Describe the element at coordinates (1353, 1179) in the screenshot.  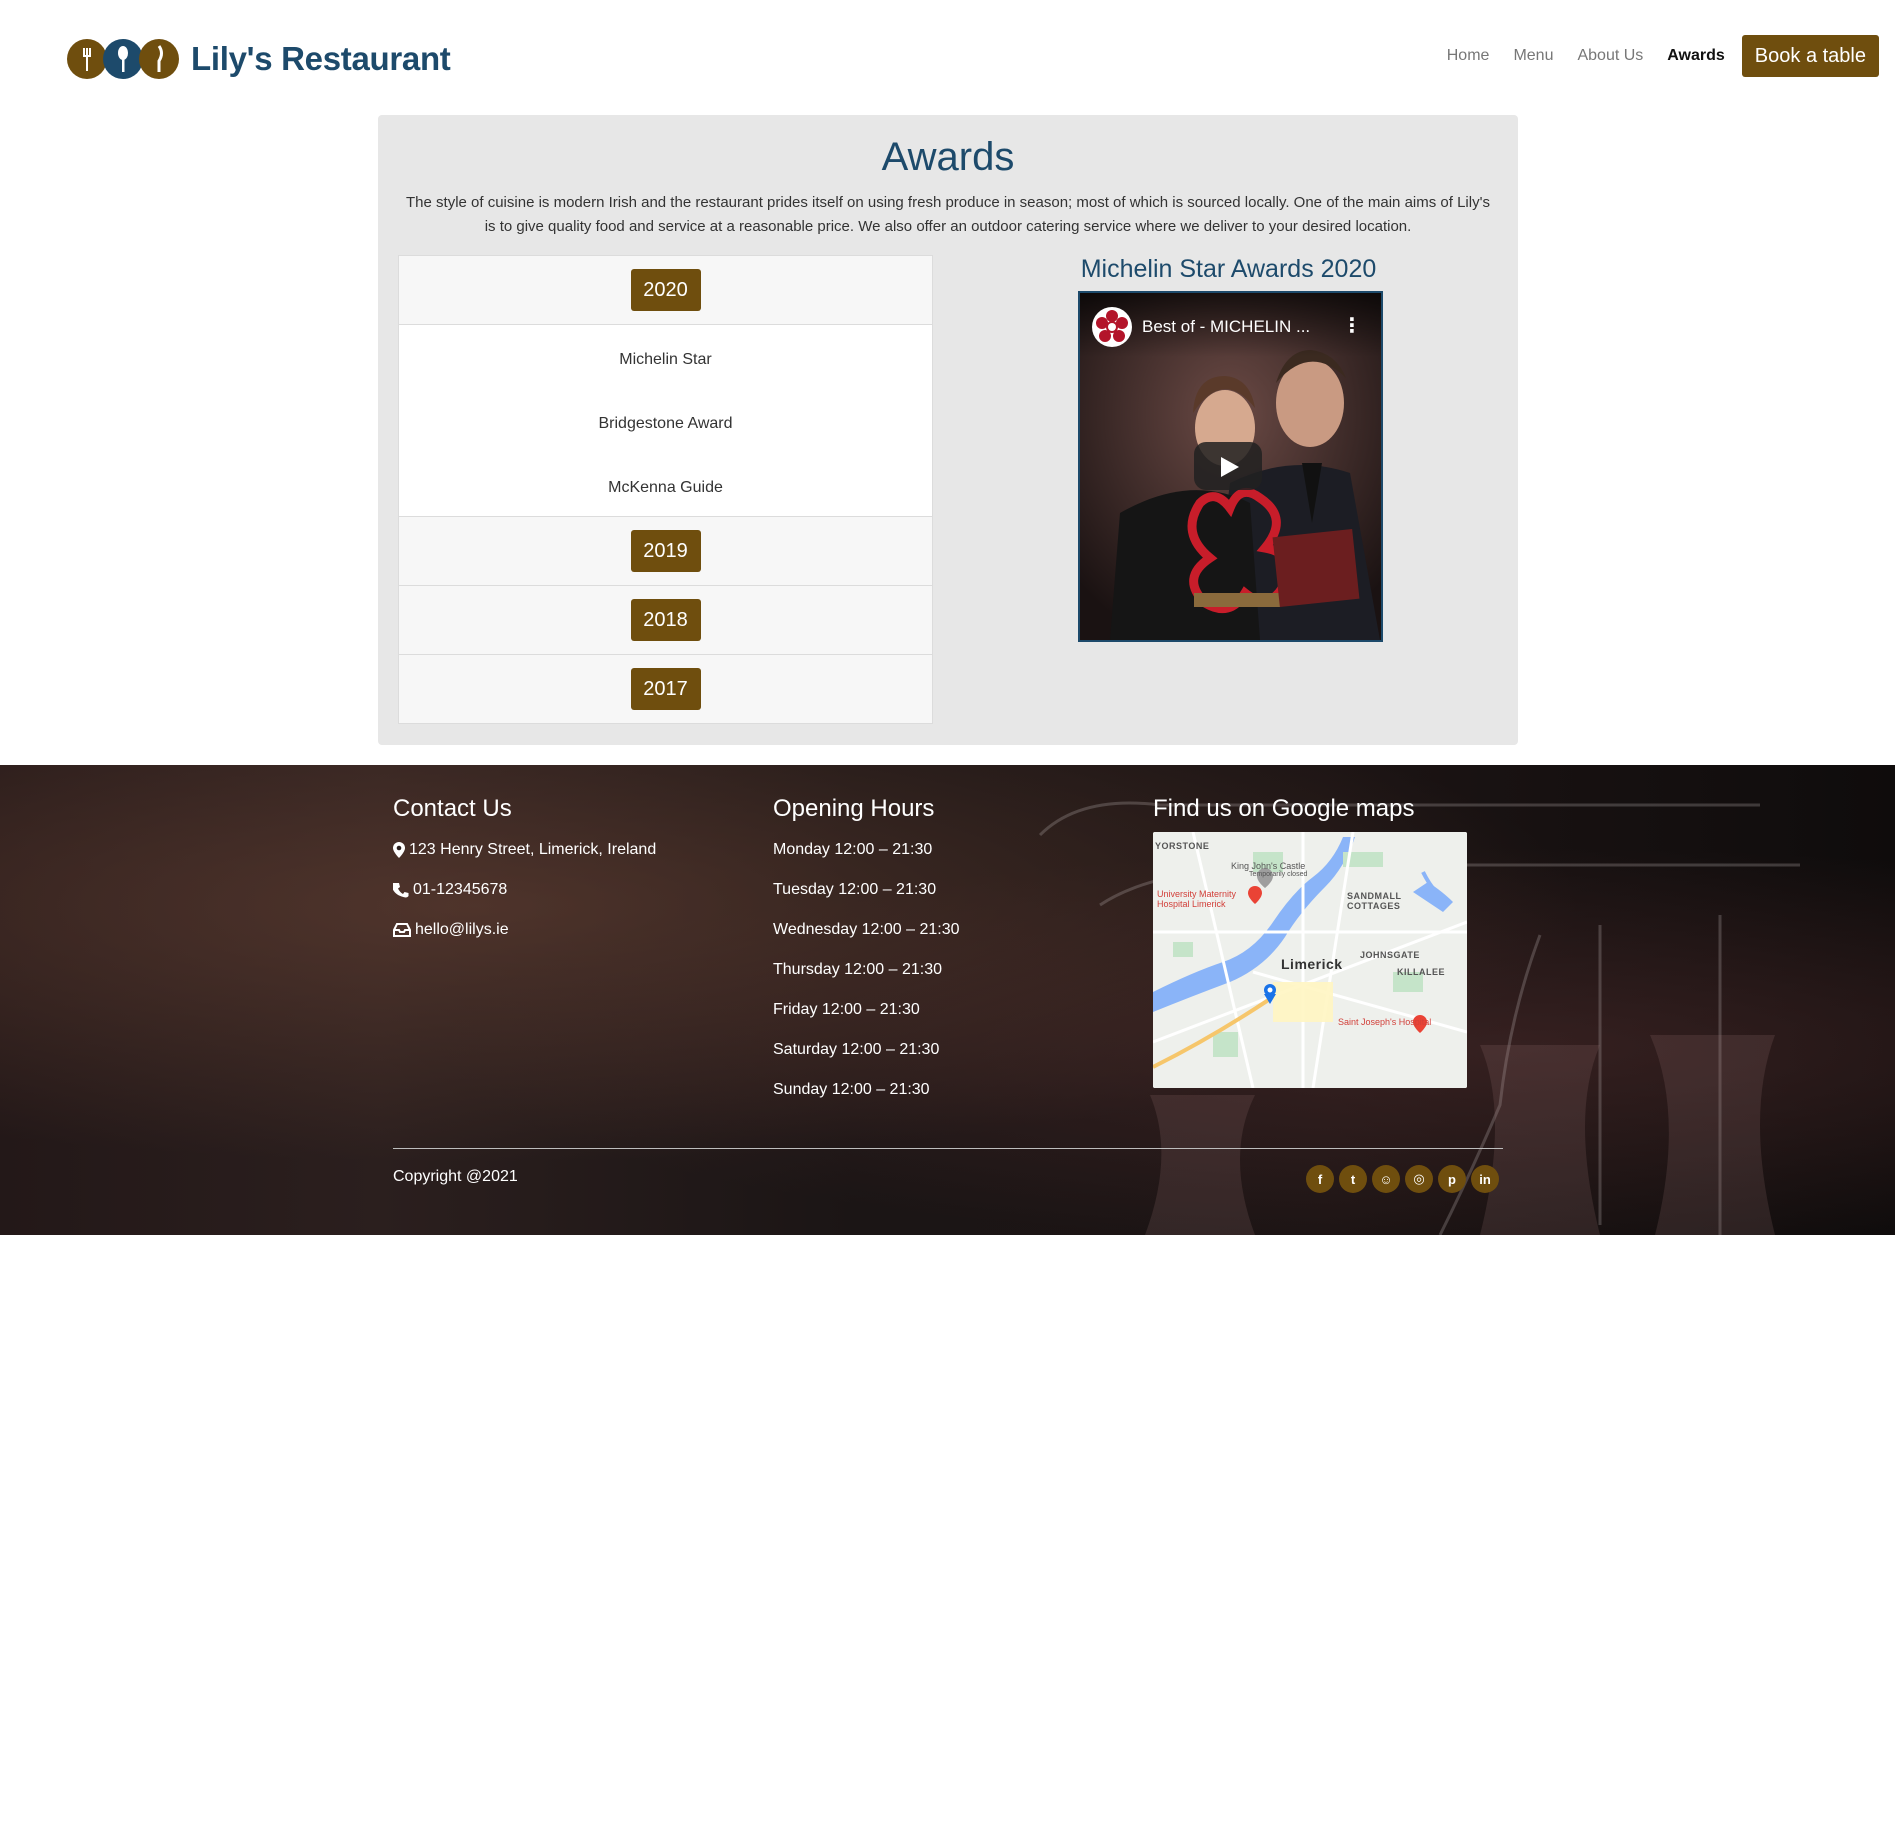
I see `twitter-icon: t` at that location.